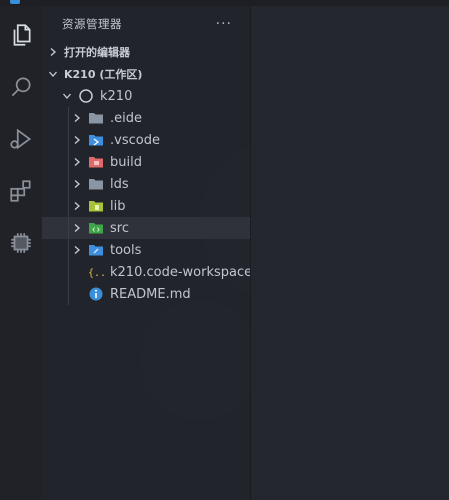 Image resolution: width=449 pixels, height=500 pixels. Describe the element at coordinates (97, 52) in the screenshot. I see `open-editors-label: 打开的编辑器` at that location.